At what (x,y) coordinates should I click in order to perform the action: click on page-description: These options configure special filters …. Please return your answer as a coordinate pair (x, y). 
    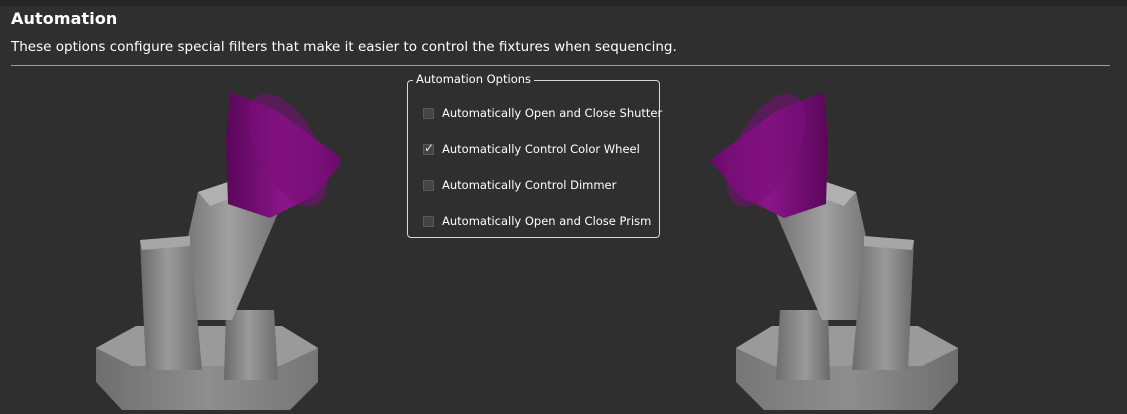
    Looking at the image, I should click on (344, 47).